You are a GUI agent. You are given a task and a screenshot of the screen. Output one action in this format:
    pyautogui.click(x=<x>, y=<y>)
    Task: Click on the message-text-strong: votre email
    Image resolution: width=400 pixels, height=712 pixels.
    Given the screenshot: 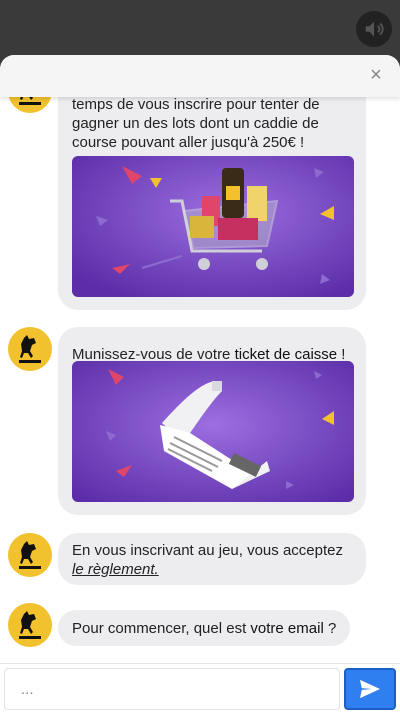 What is the action you would take?
    pyautogui.click(x=287, y=628)
    